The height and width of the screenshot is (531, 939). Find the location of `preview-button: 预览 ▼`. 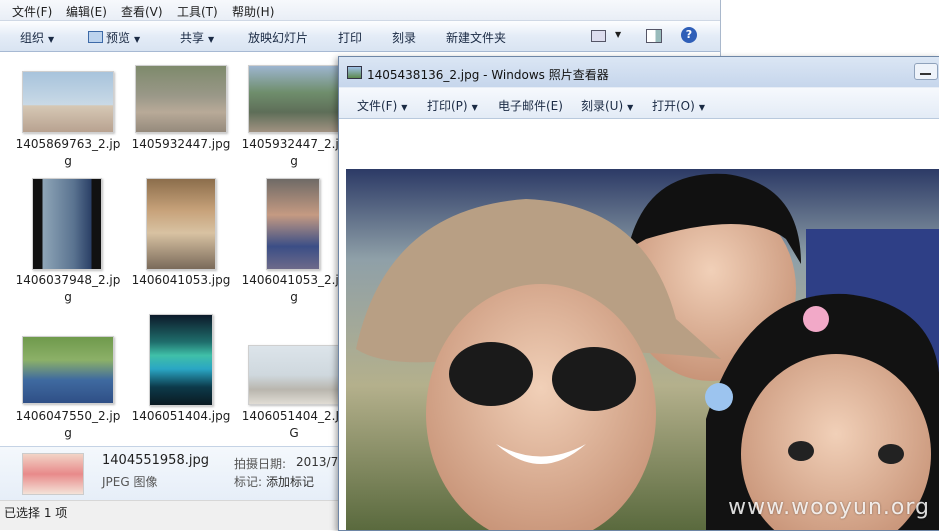

preview-button: 预览 ▼ is located at coordinates (114, 37).